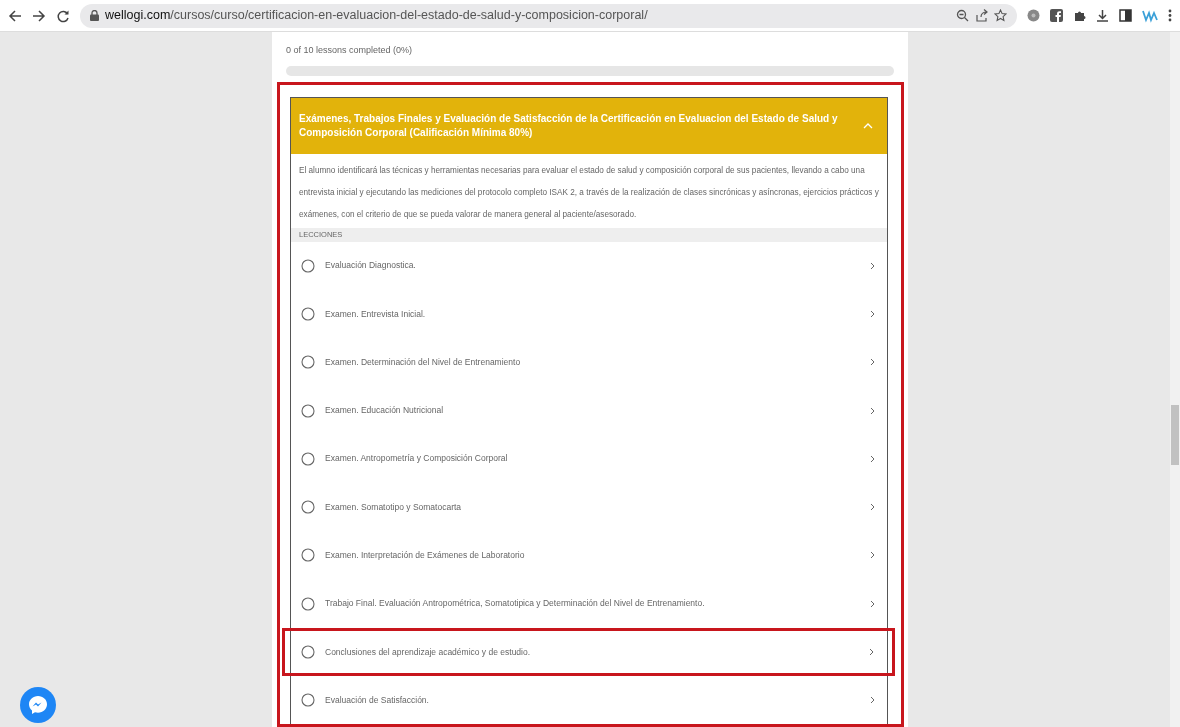 The height and width of the screenshot is (727, 1180). I want to click on messenger-button, so click(38, 705).